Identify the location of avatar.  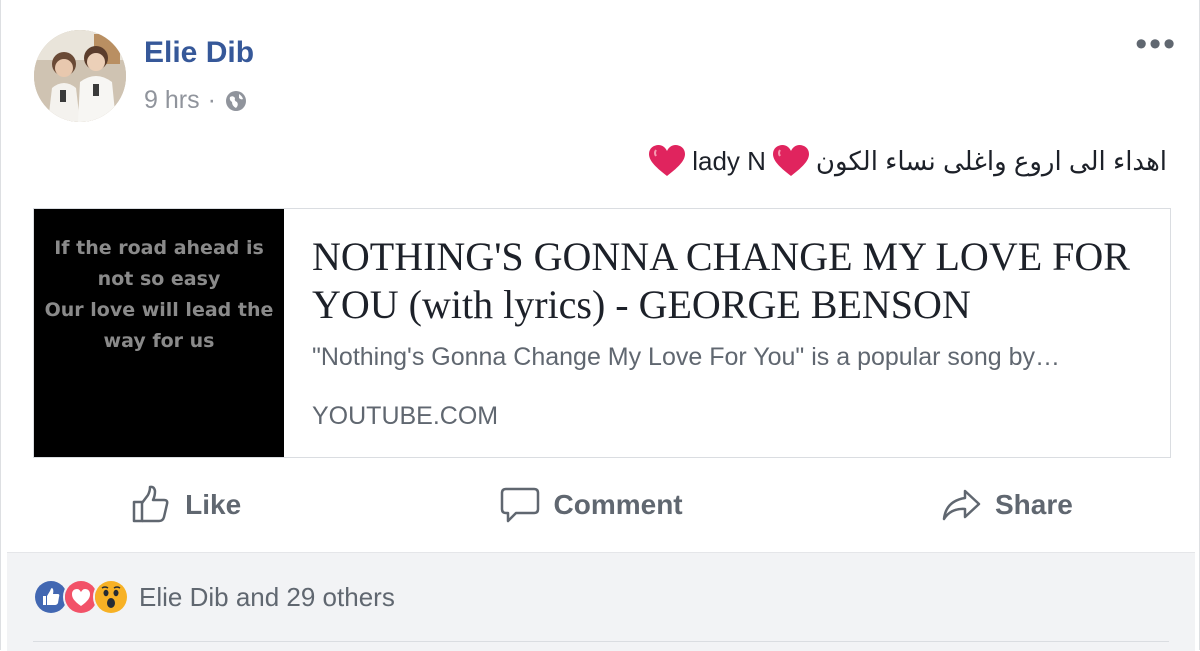
(80, 76).